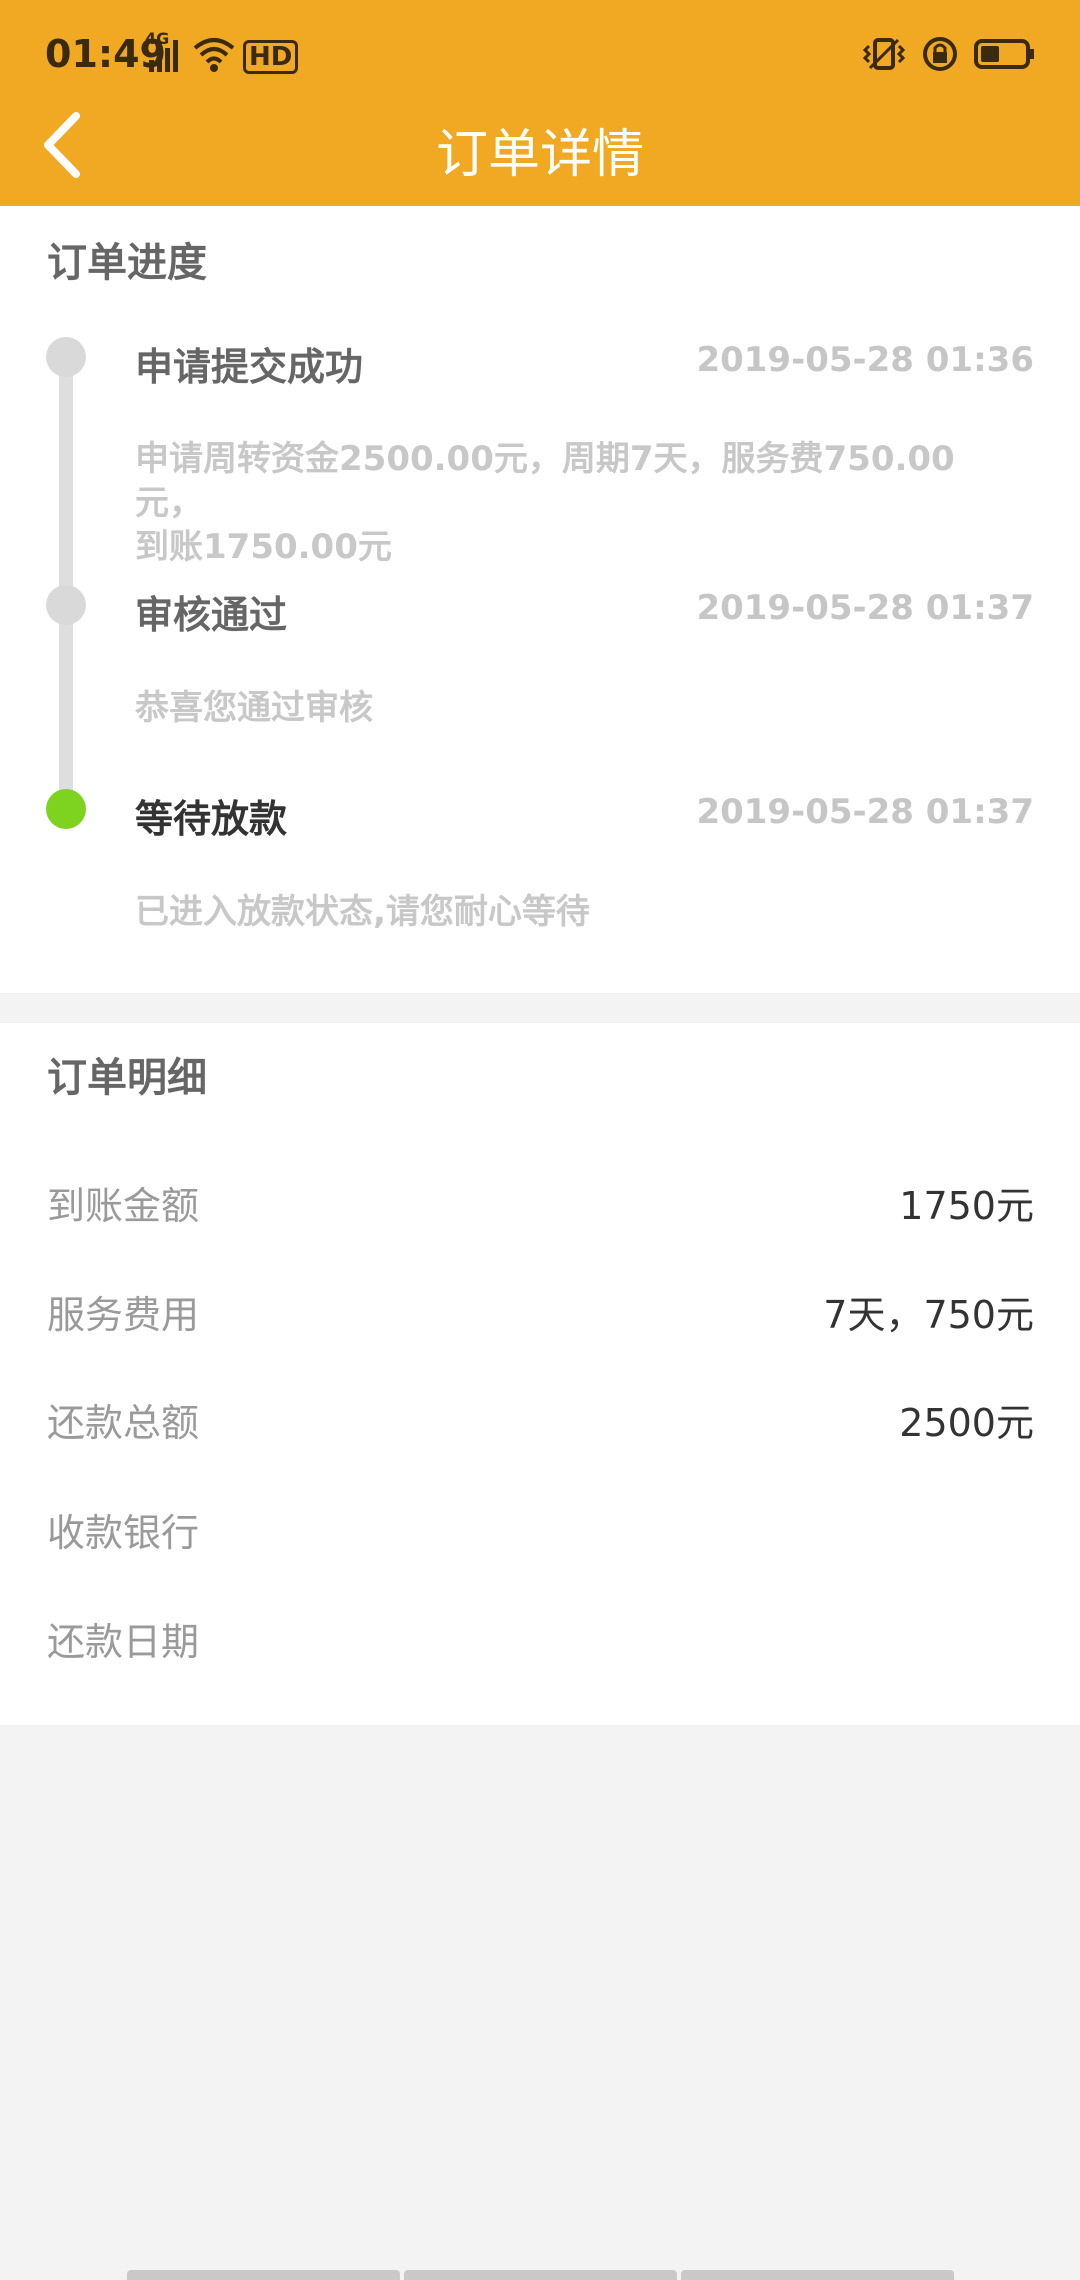 This screenshot has width=1080, height=2280. Describe the element at coordinates (263, 547) in the screenshot. I see `step-description-line: 到账1750.00元` at that location.